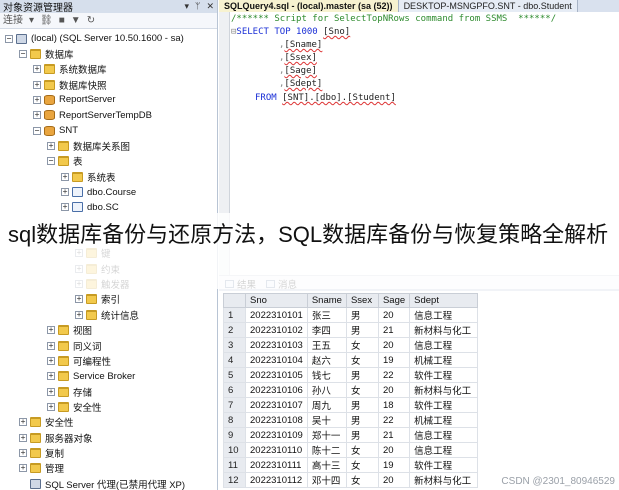  What do you see at coordinates (65, 161) in the screenshot?
I see `tree-node: − 表` at bounding box center [65, 161].